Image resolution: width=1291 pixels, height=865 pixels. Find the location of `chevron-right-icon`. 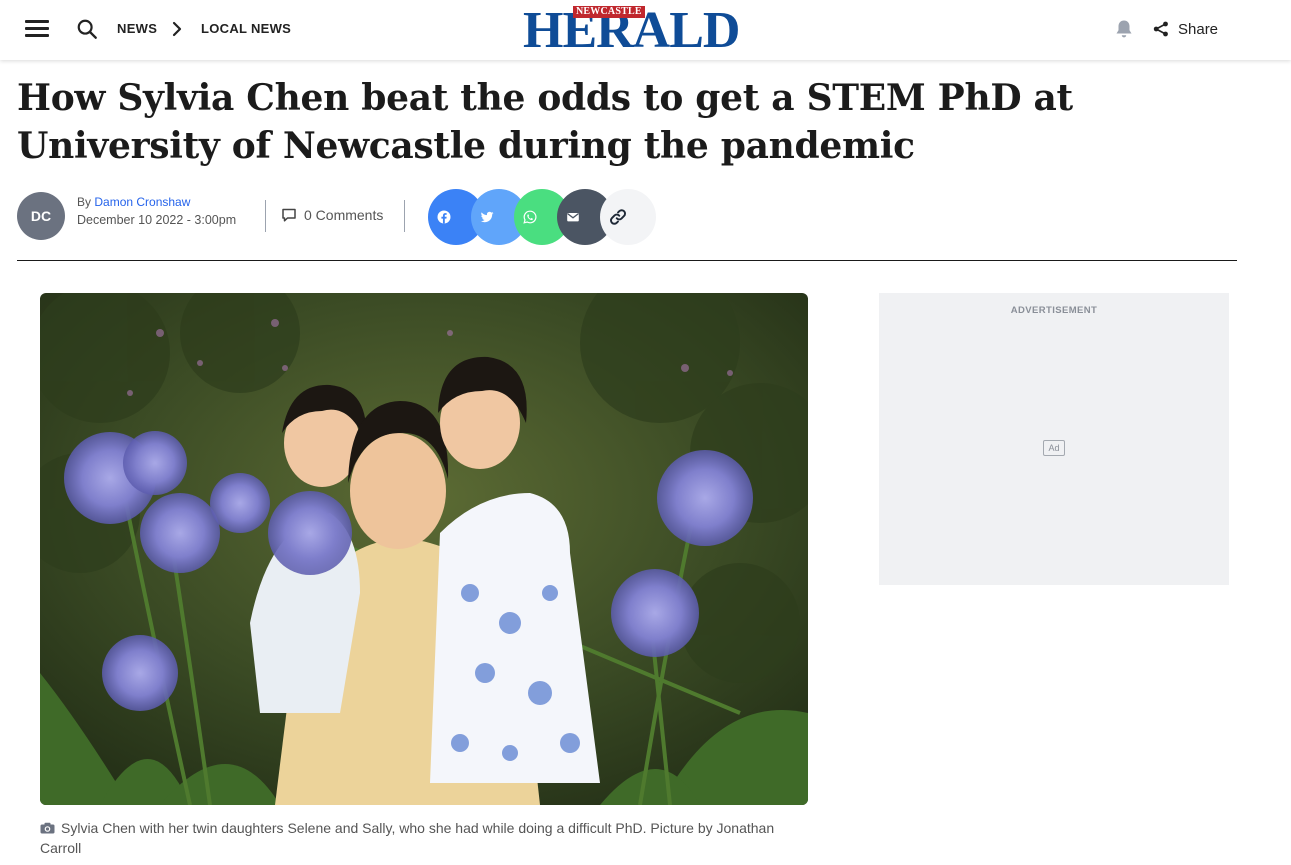

chevron-right-icon is located at coordinates (177, 29).